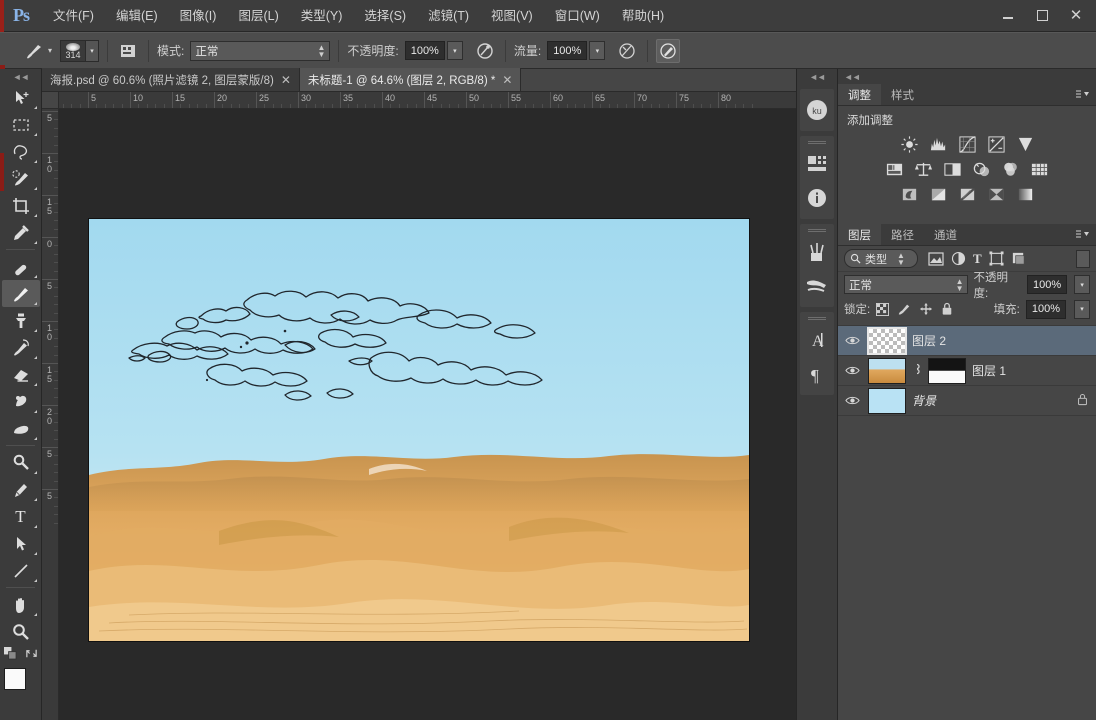 The width and height of the screenshot is (1096, 720). Describe the element at coordinates (31, 653) in the screenshot. I see `swap-colors-icon` at that location.